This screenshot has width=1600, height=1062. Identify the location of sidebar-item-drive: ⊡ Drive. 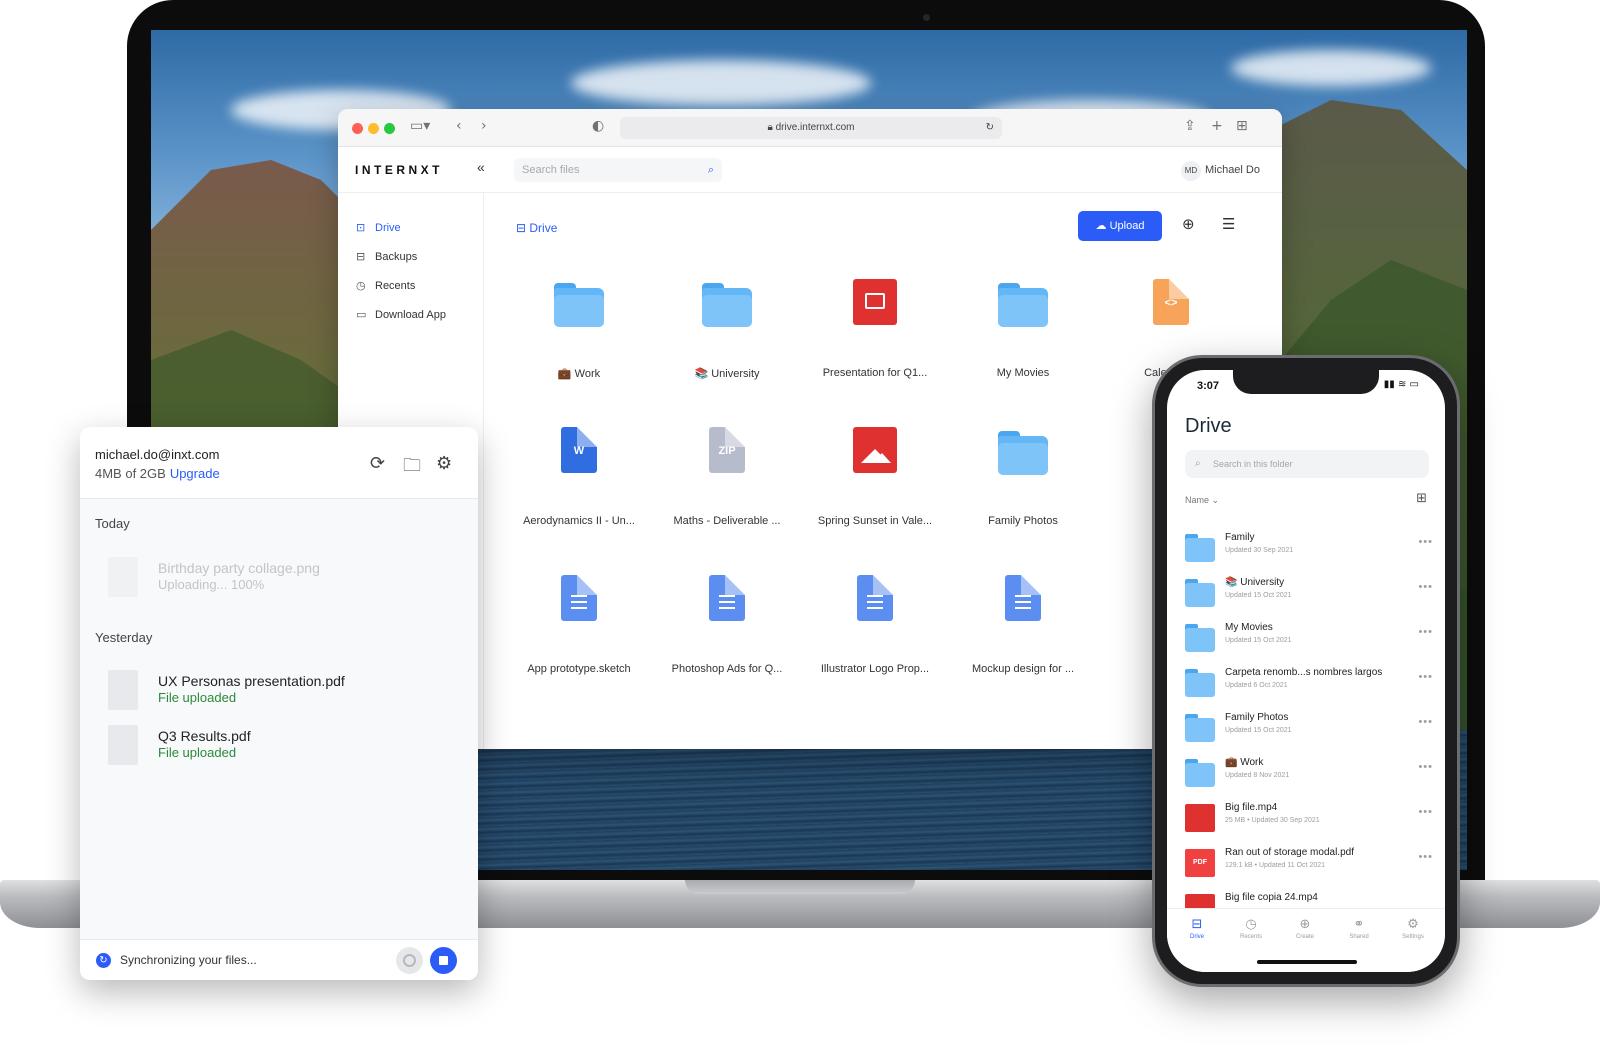
(378, 227).